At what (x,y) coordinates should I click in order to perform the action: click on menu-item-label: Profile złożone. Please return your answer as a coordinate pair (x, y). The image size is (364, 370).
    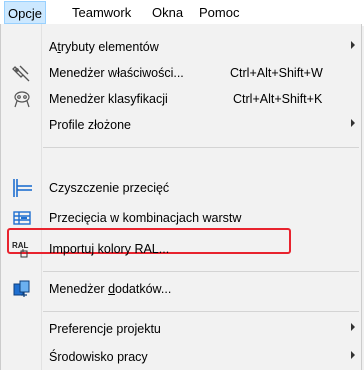
    Looking at the image, I should click on (90, 125).